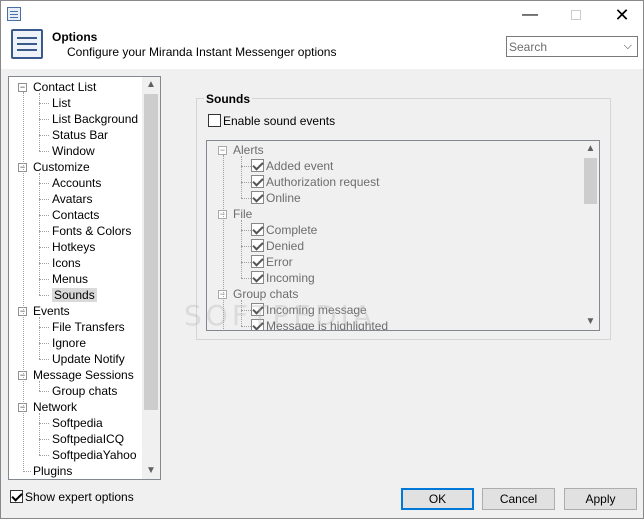 This screenshot has height=519, width=644. What do you see at coordinates (530, 15) in the screenshot?
I see `minimize-button: —` at bounding box center [530, 15].